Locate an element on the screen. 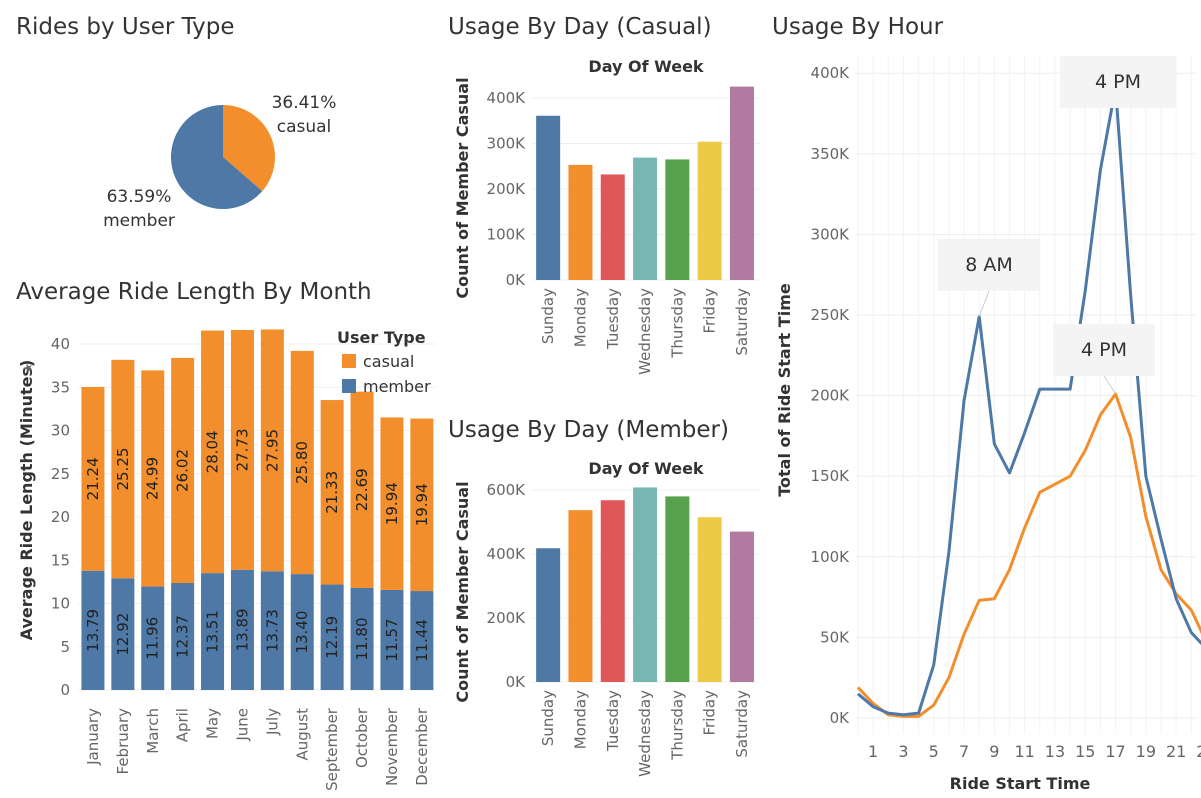  casual-x-tick: Monday is located at coordinates (580, 317).